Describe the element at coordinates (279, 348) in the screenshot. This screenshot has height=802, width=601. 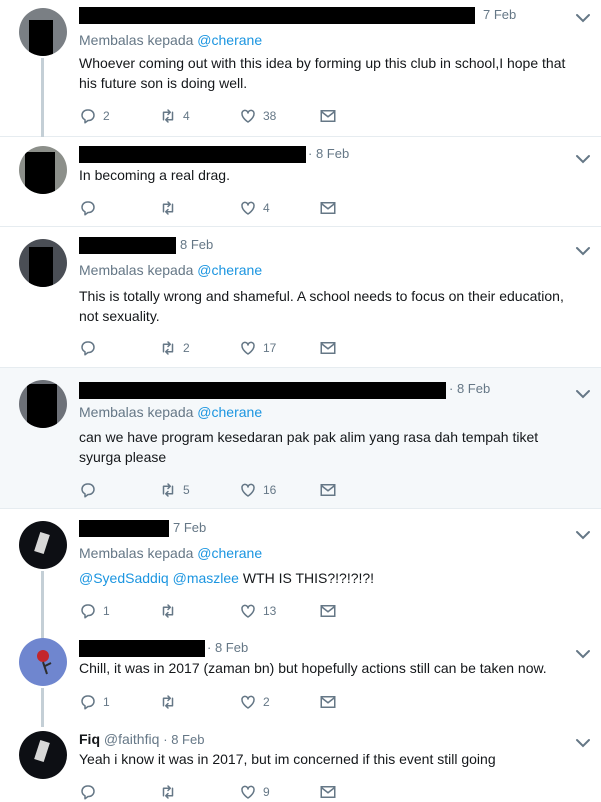
I see `like-button: 17` at that location.